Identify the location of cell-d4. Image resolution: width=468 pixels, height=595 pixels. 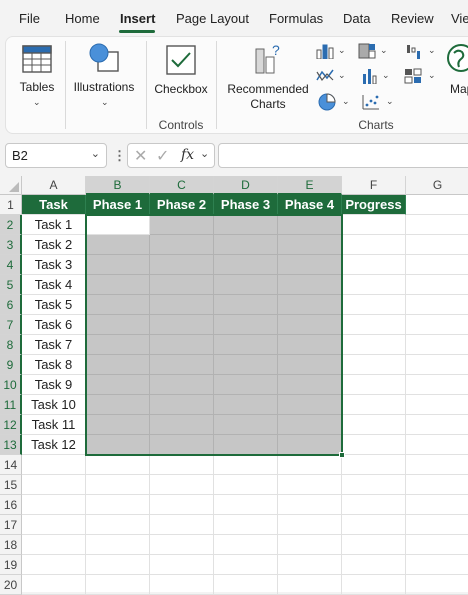
(246, 265).